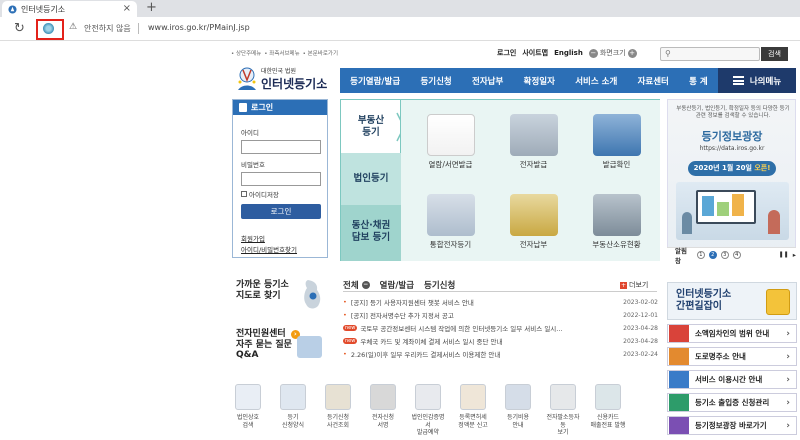 The image size is (800, 440). I want to click on site-logo: 대한민국 법원 인터넷등기소, so click(286, 79).